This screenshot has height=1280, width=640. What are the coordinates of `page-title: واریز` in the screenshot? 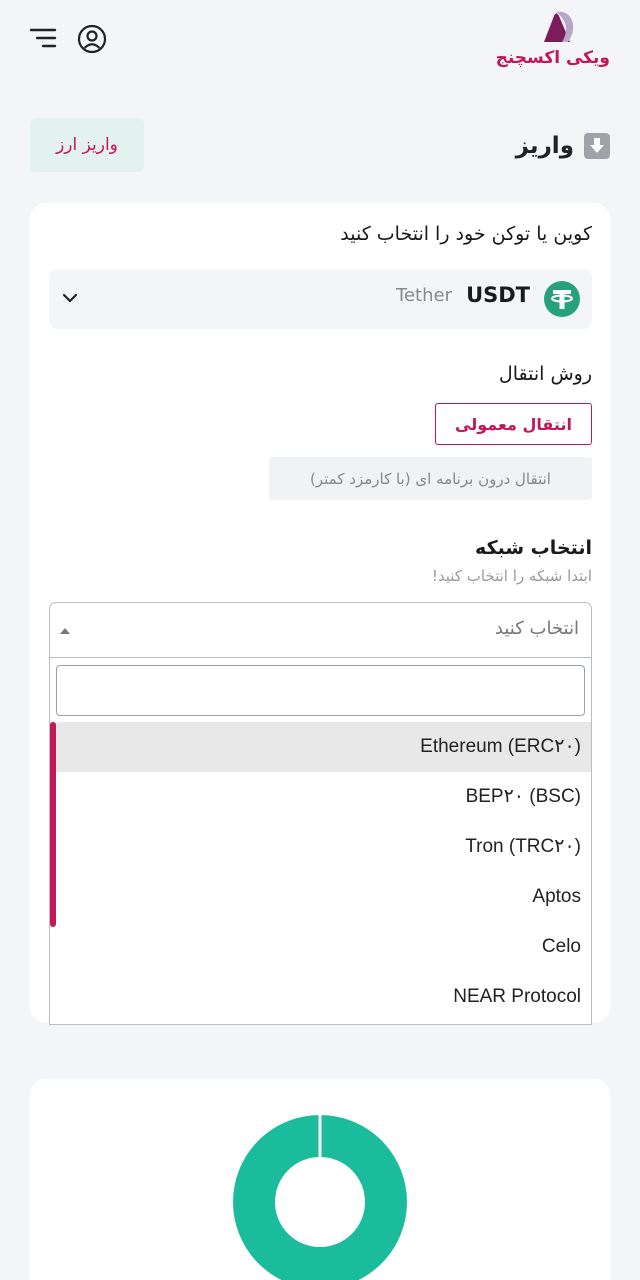 It's located at (563, 146).